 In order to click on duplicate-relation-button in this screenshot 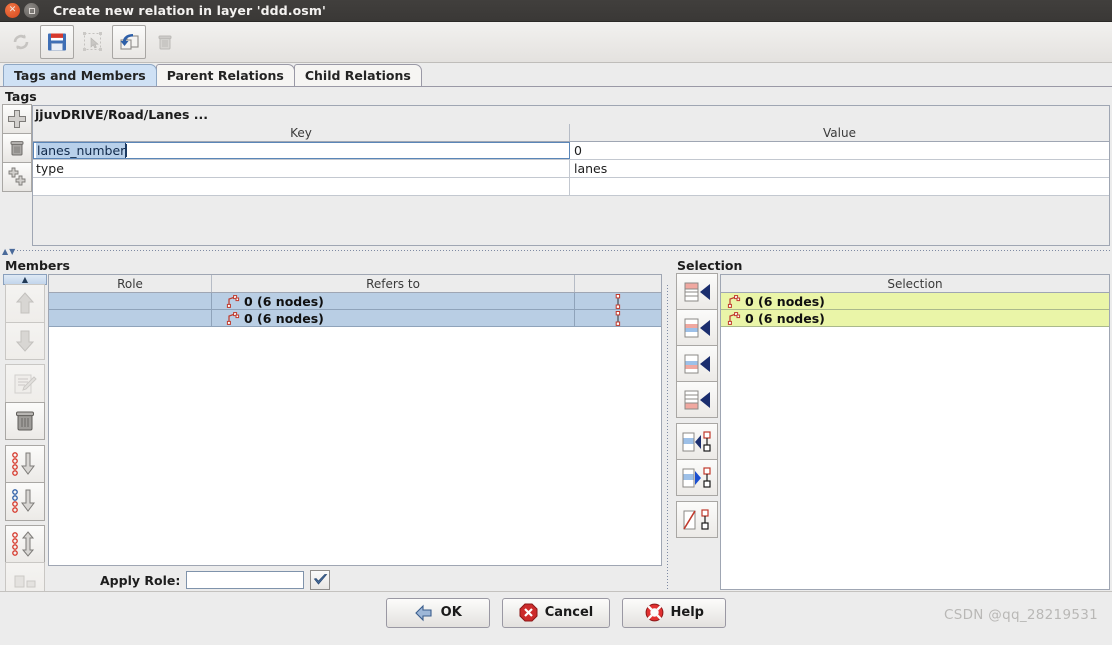, I will do `click(129, 42)`.